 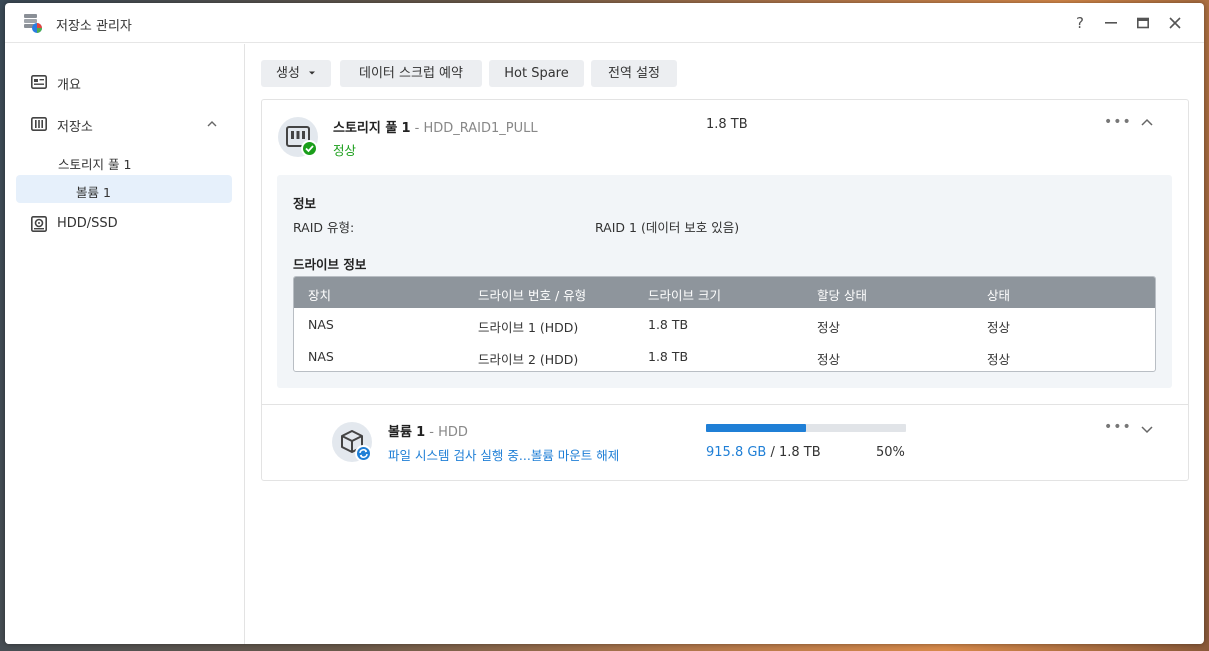 I want to click on volume-usage-bar, so click(x=806, y=428).